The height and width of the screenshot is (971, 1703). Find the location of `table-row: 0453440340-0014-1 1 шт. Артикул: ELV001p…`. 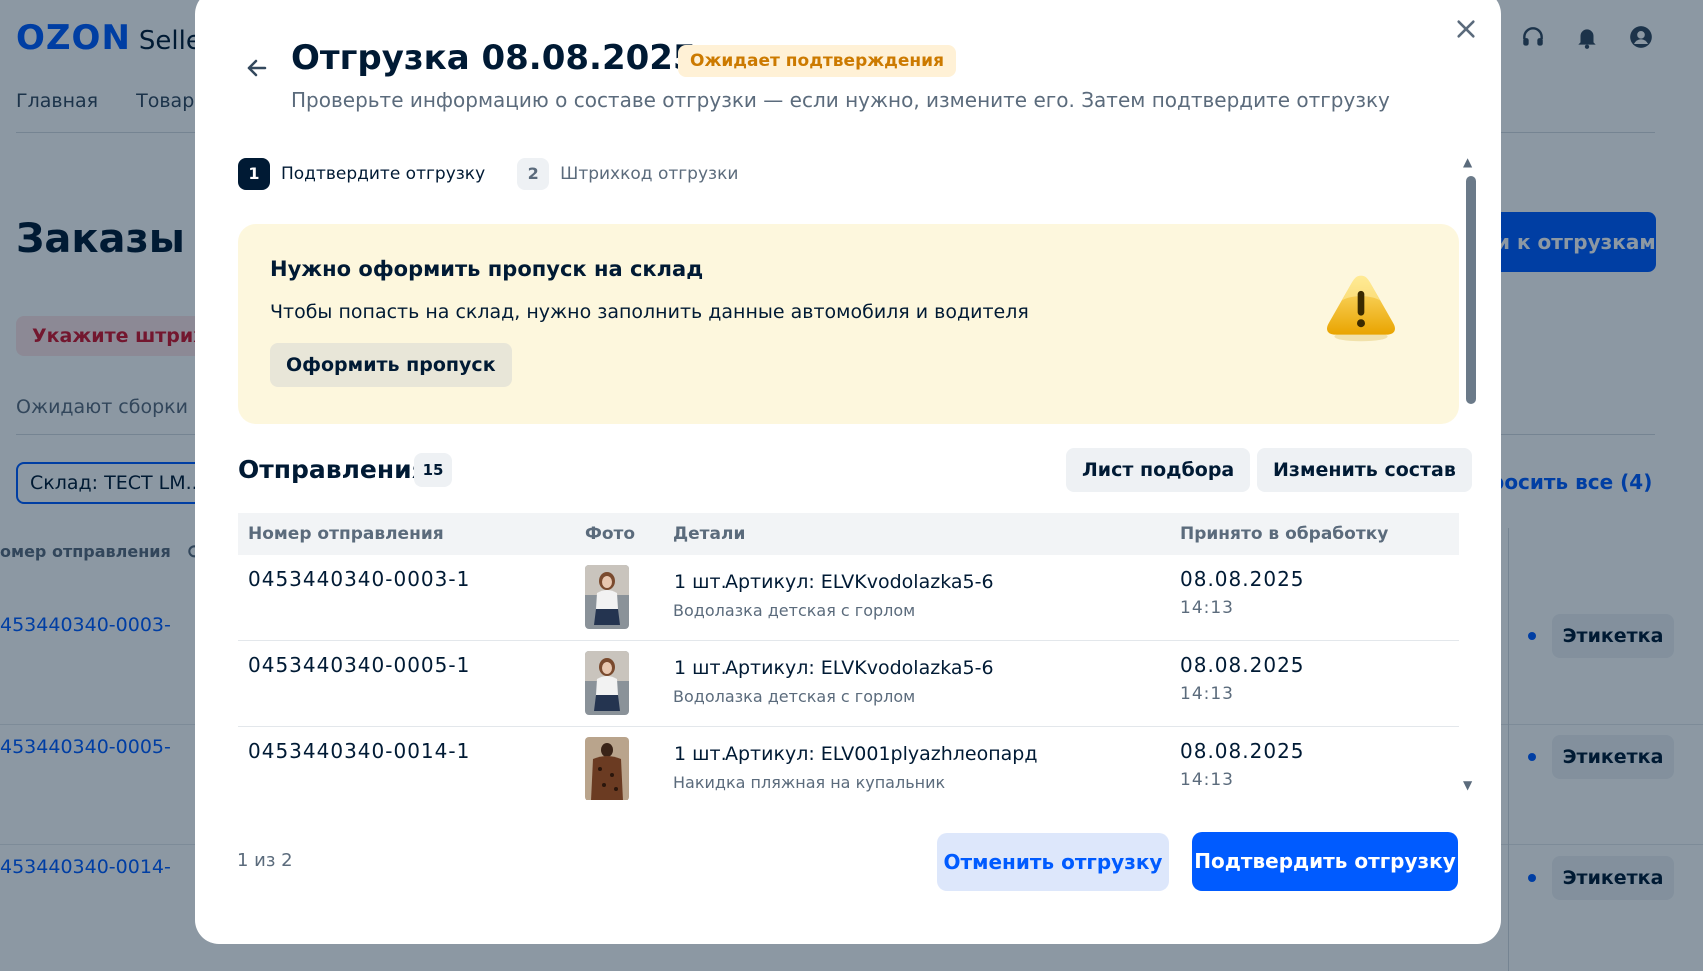

table-row: 0453440340-0014-1 1 шт. Артикул: ELV001p… is located at coordinates (848, 763).